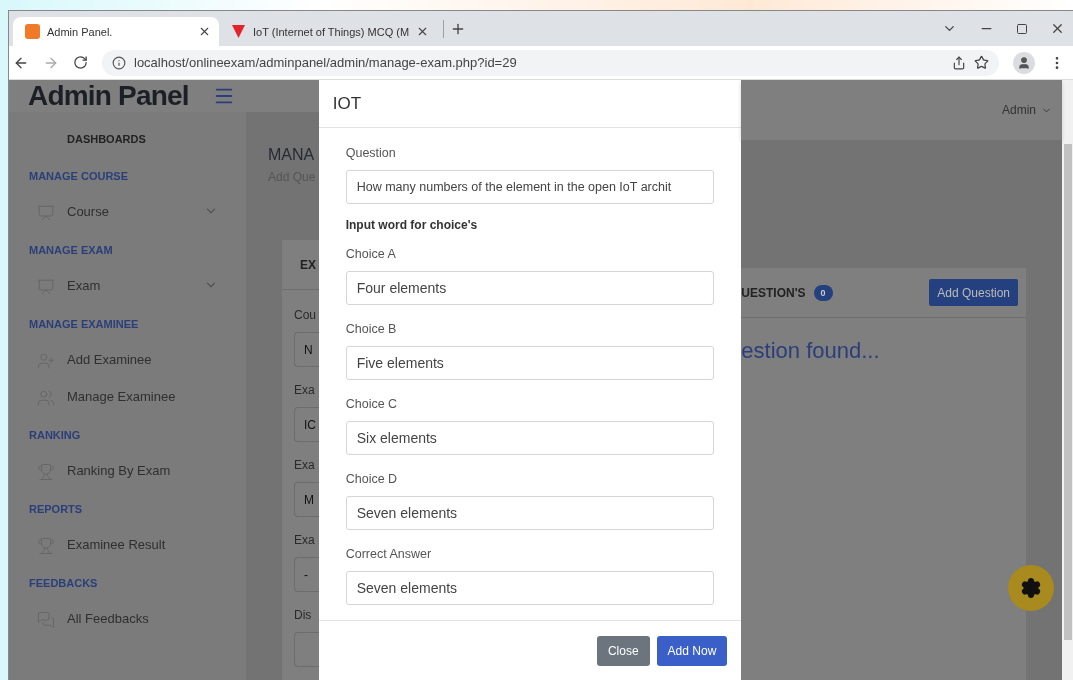 This screenshot has width=1073, height=680. Describe the element at coordinates (64, 583) in the screenshot. I see `section-title: FEEDBACKS` at that location.